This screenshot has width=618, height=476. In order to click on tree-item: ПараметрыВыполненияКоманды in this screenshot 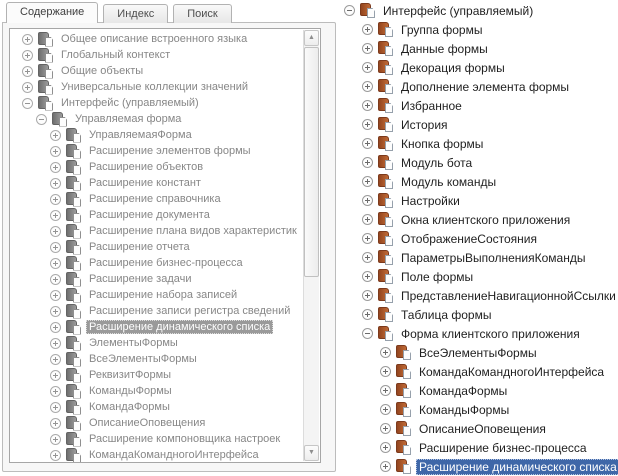, I will do `click(479, 257)`.